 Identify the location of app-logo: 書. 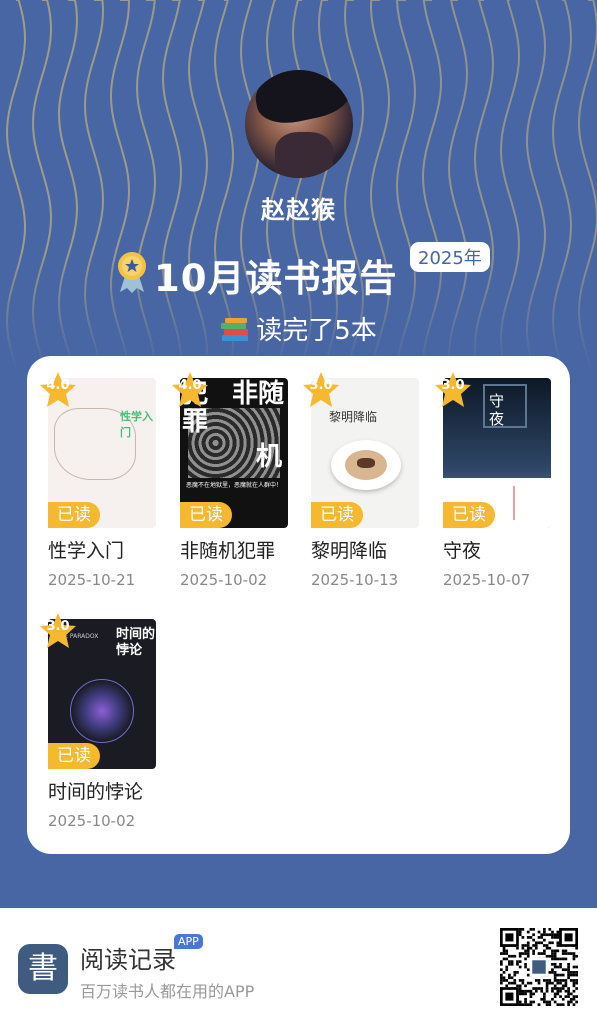
(43, 969).